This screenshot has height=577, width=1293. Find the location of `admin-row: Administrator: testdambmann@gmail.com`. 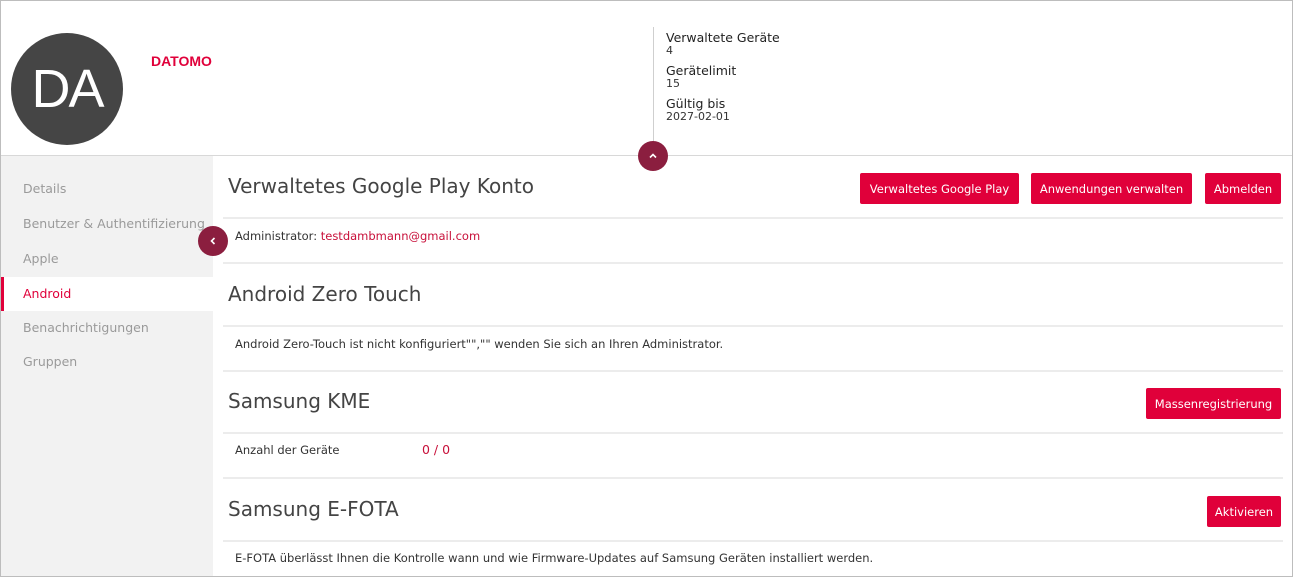

admin-row: Administrator: testdambmann@gmail.com is located at coordinates (357, 236).